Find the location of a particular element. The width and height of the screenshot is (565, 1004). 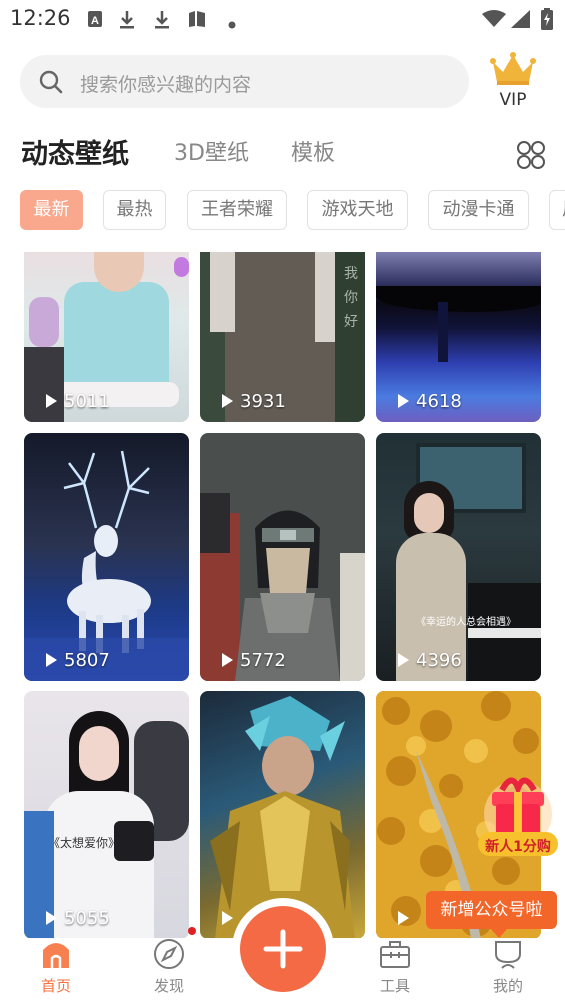

chip-anime: 动漫卡通 is located at coordinates (478, 210).